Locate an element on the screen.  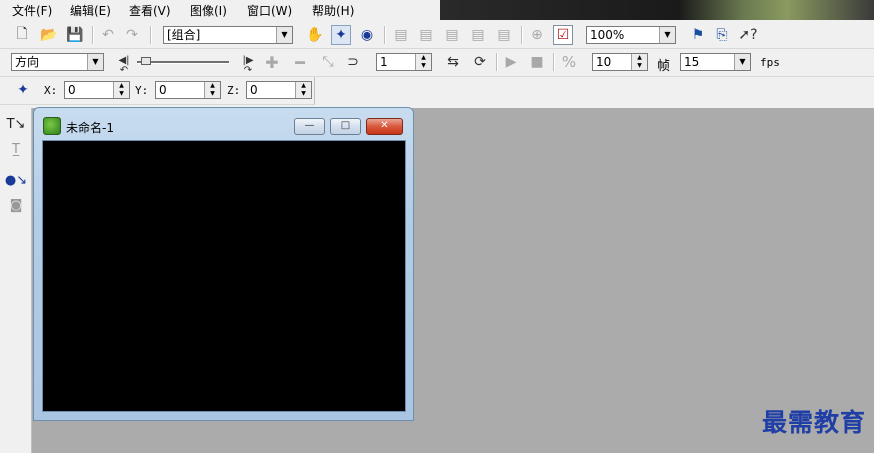
menu-image: 图像(I) is located at coordinates (208, 10).